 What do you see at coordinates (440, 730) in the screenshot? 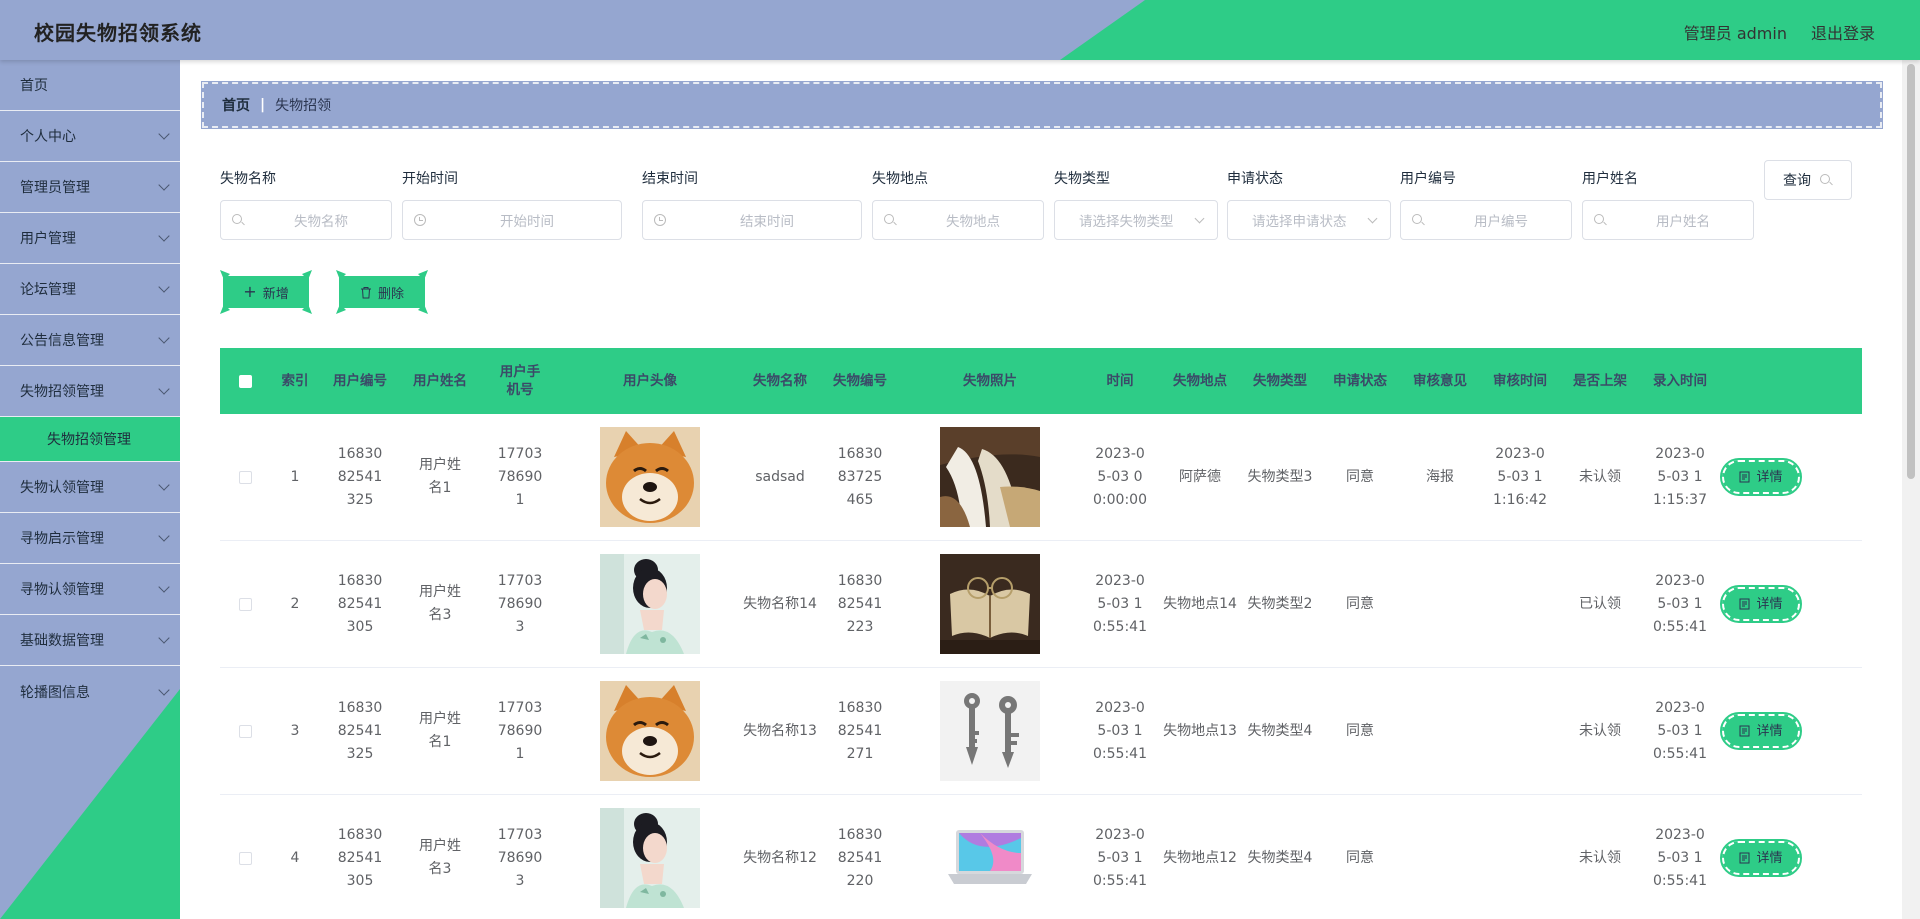
I see `user-name-cell: 用户姓名1` at bounding box center [440, 730].